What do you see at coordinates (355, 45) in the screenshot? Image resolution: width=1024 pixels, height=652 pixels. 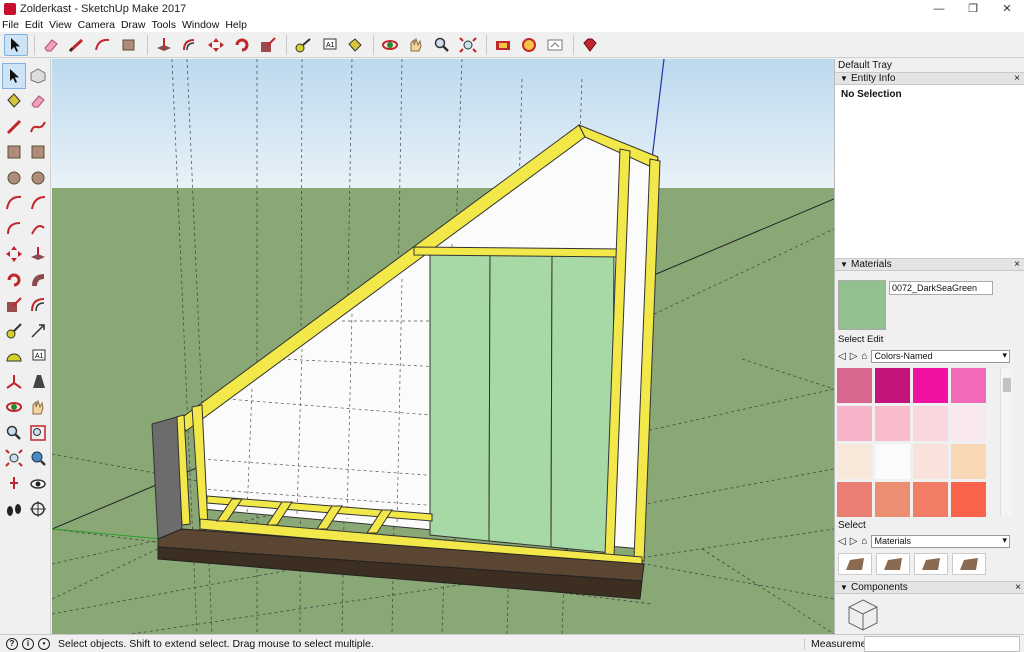 I see `paint-bucket-icon` at bounding box center [355, 45].